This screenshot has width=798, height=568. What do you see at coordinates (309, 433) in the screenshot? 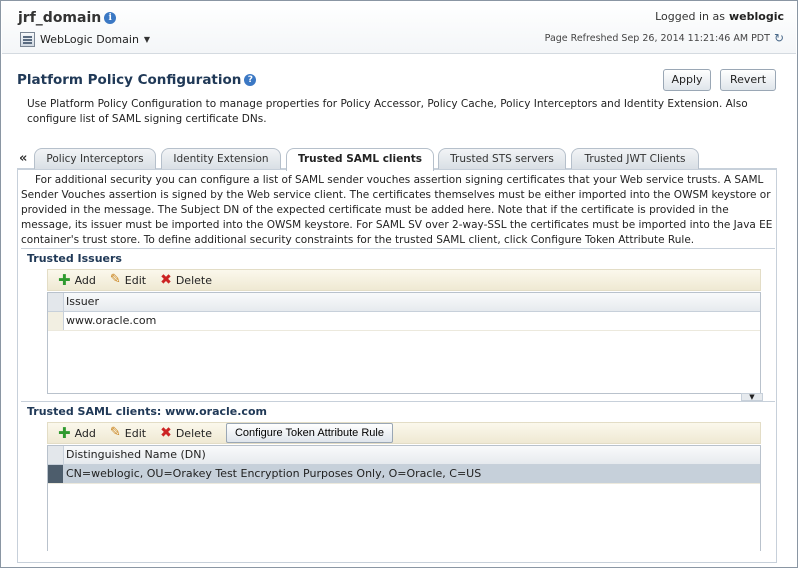
I see `configure-token-attribute-rule-button: Configure Token Attribute Rule` at bounding box center [309, 433].